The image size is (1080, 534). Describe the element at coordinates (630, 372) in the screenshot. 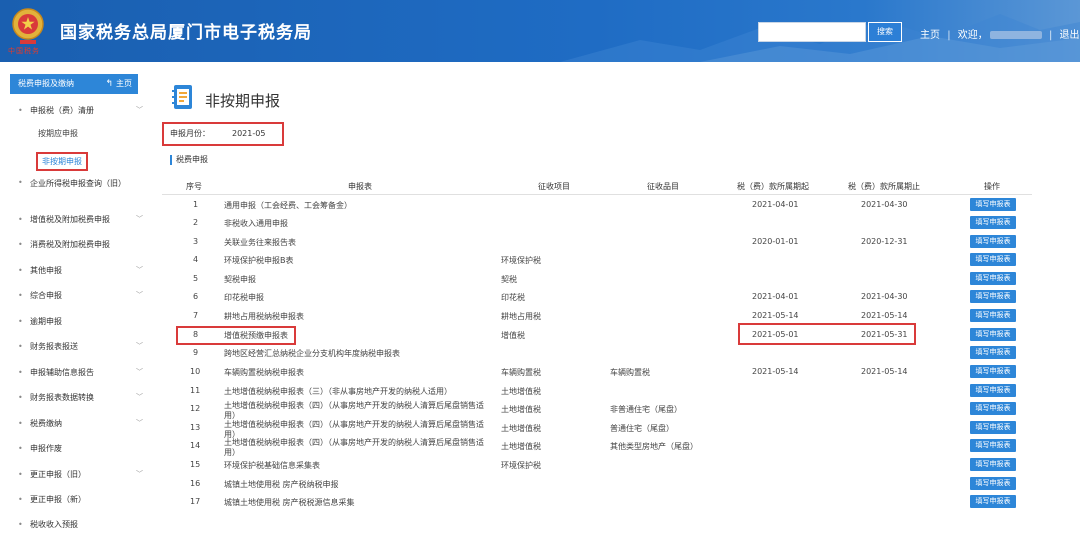

I see `cell-levy-subitem: 车辆购置税` at that location.